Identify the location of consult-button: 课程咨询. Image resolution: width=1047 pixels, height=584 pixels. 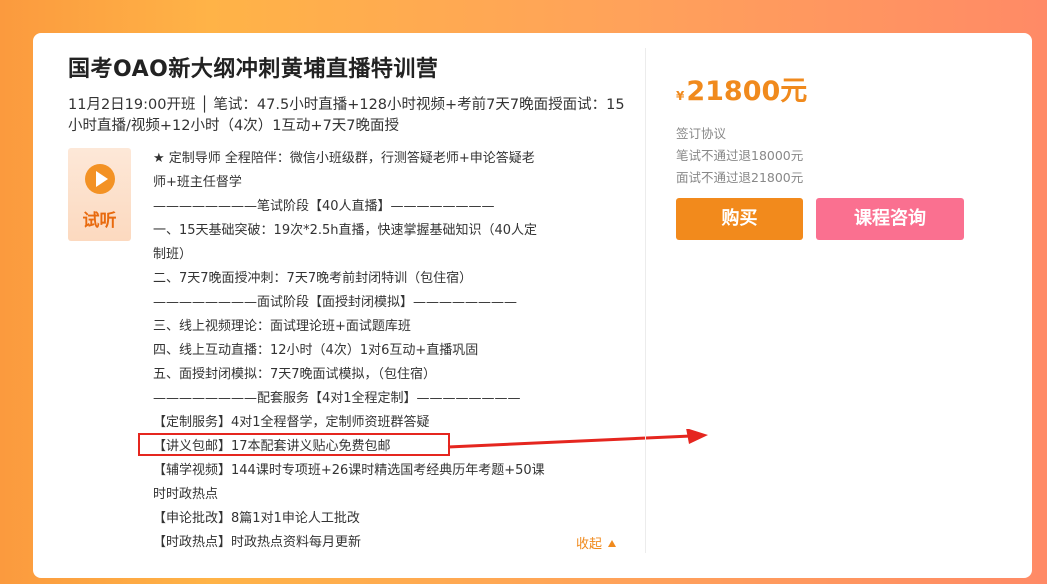
(890, 219).